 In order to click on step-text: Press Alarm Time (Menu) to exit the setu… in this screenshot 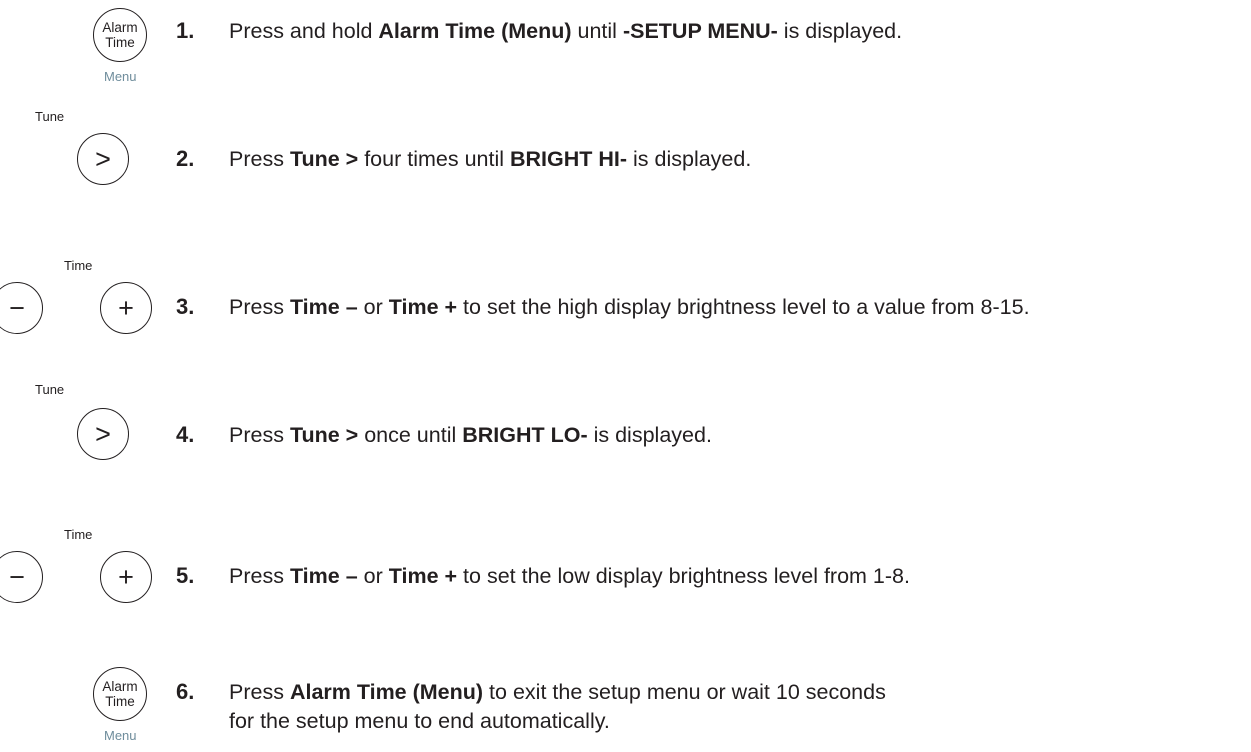, I will do `click(559, 707)`.